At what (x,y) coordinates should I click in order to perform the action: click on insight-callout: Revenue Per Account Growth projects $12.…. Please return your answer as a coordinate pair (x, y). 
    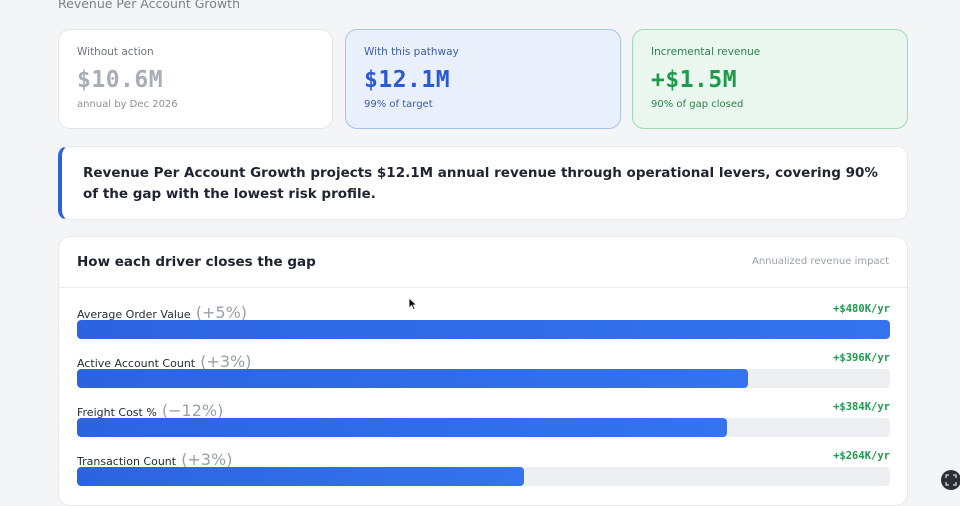
    Looking at the image, I should click on (483, 183).